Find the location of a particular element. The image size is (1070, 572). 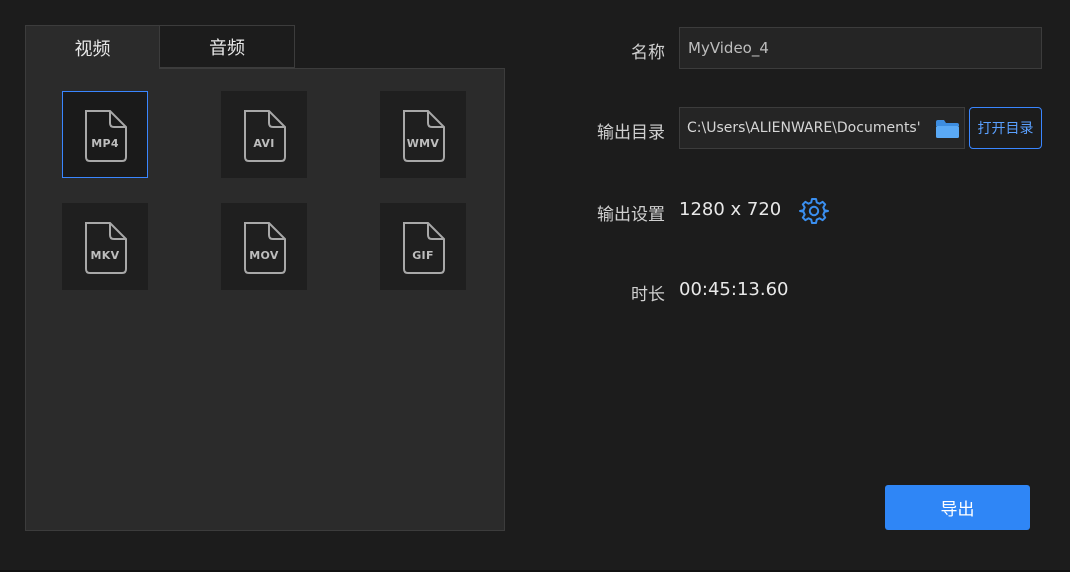

file-icon: WMV is located at coordinates (423, 135).